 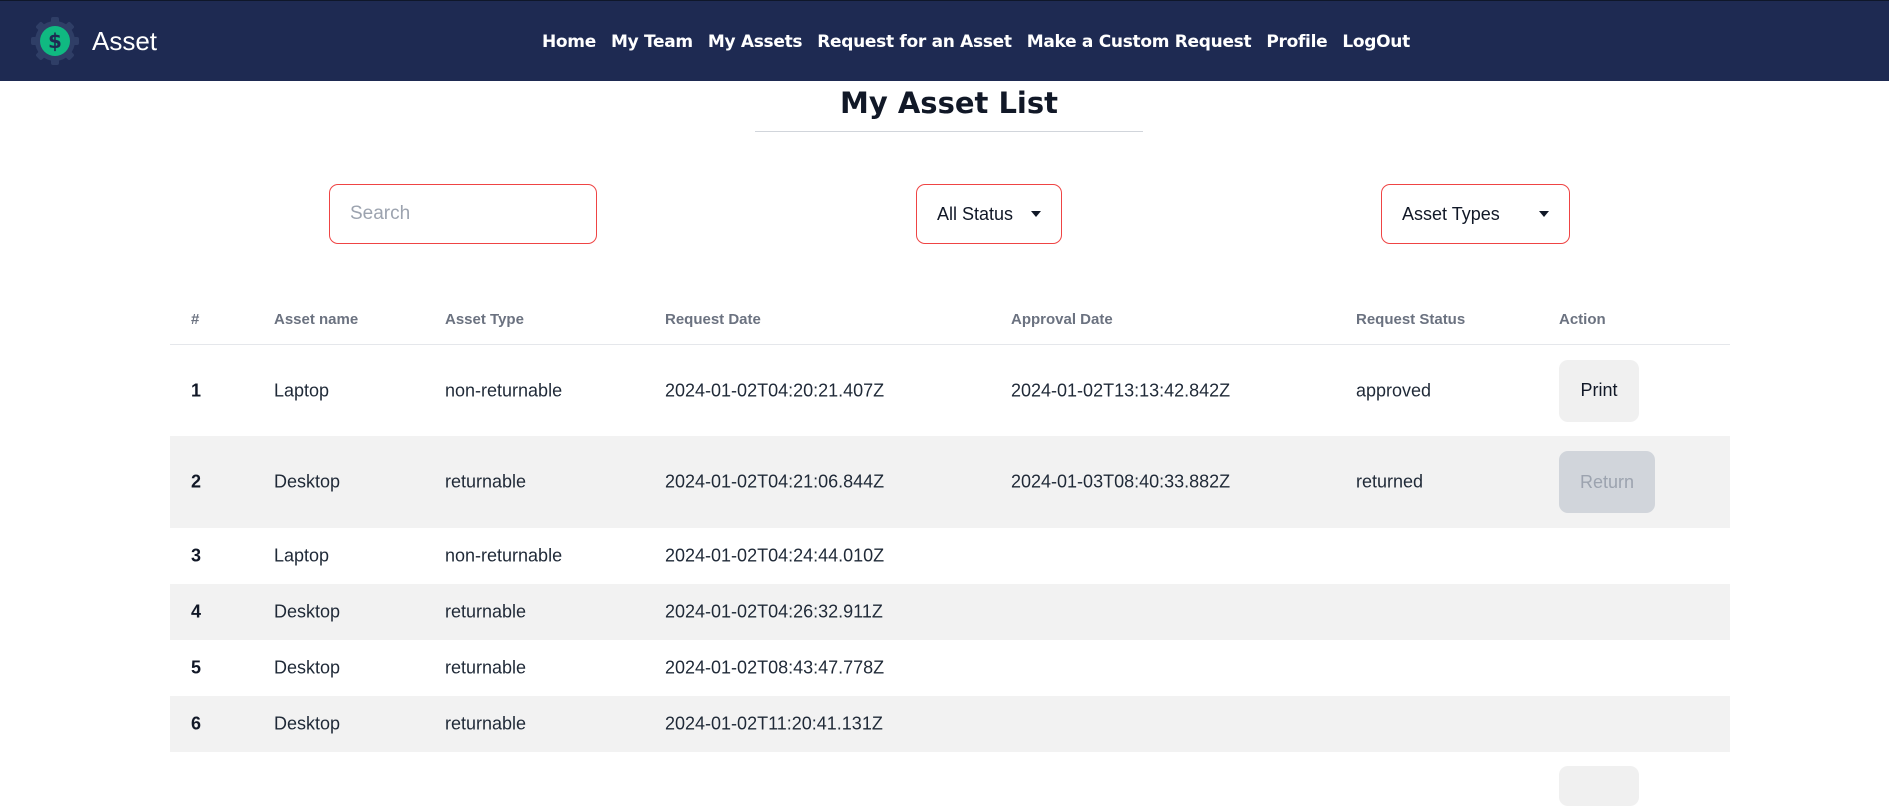 I want to click on request-status: returned, so click(x=1390, y=481).